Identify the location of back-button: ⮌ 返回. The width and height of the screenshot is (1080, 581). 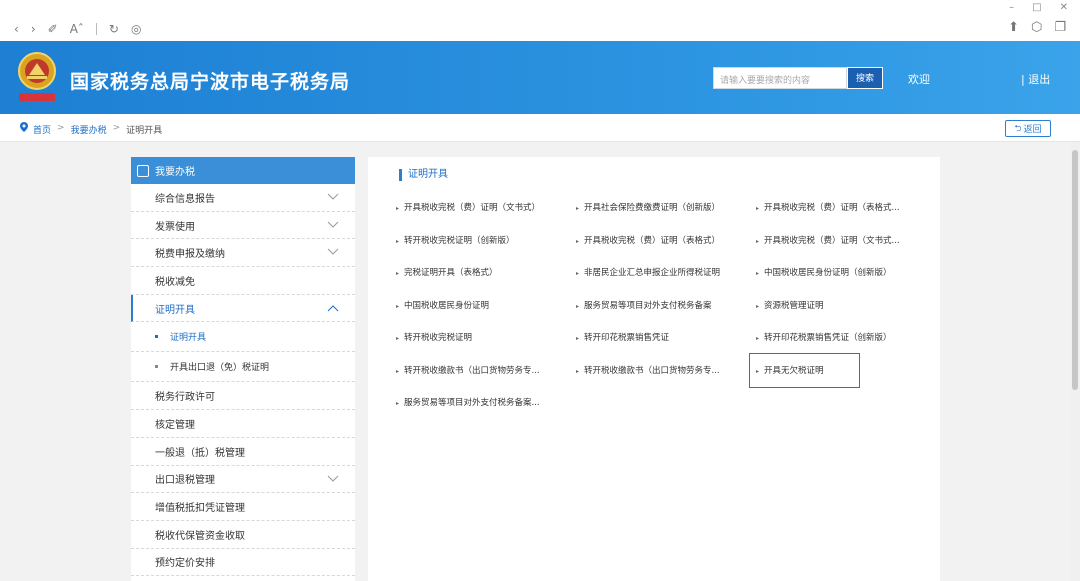
(1028, 128).